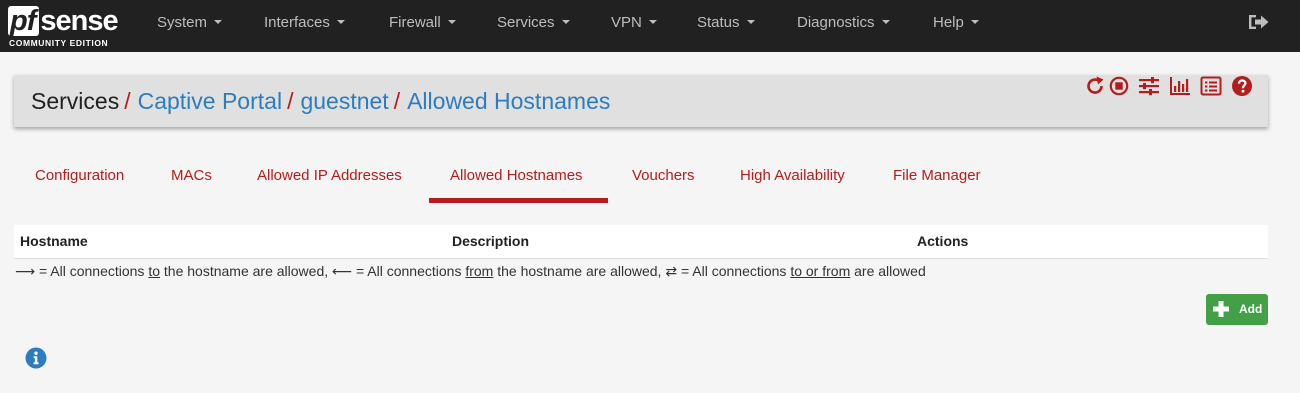  I want to click on add-button: Add, so click(1237, 309).